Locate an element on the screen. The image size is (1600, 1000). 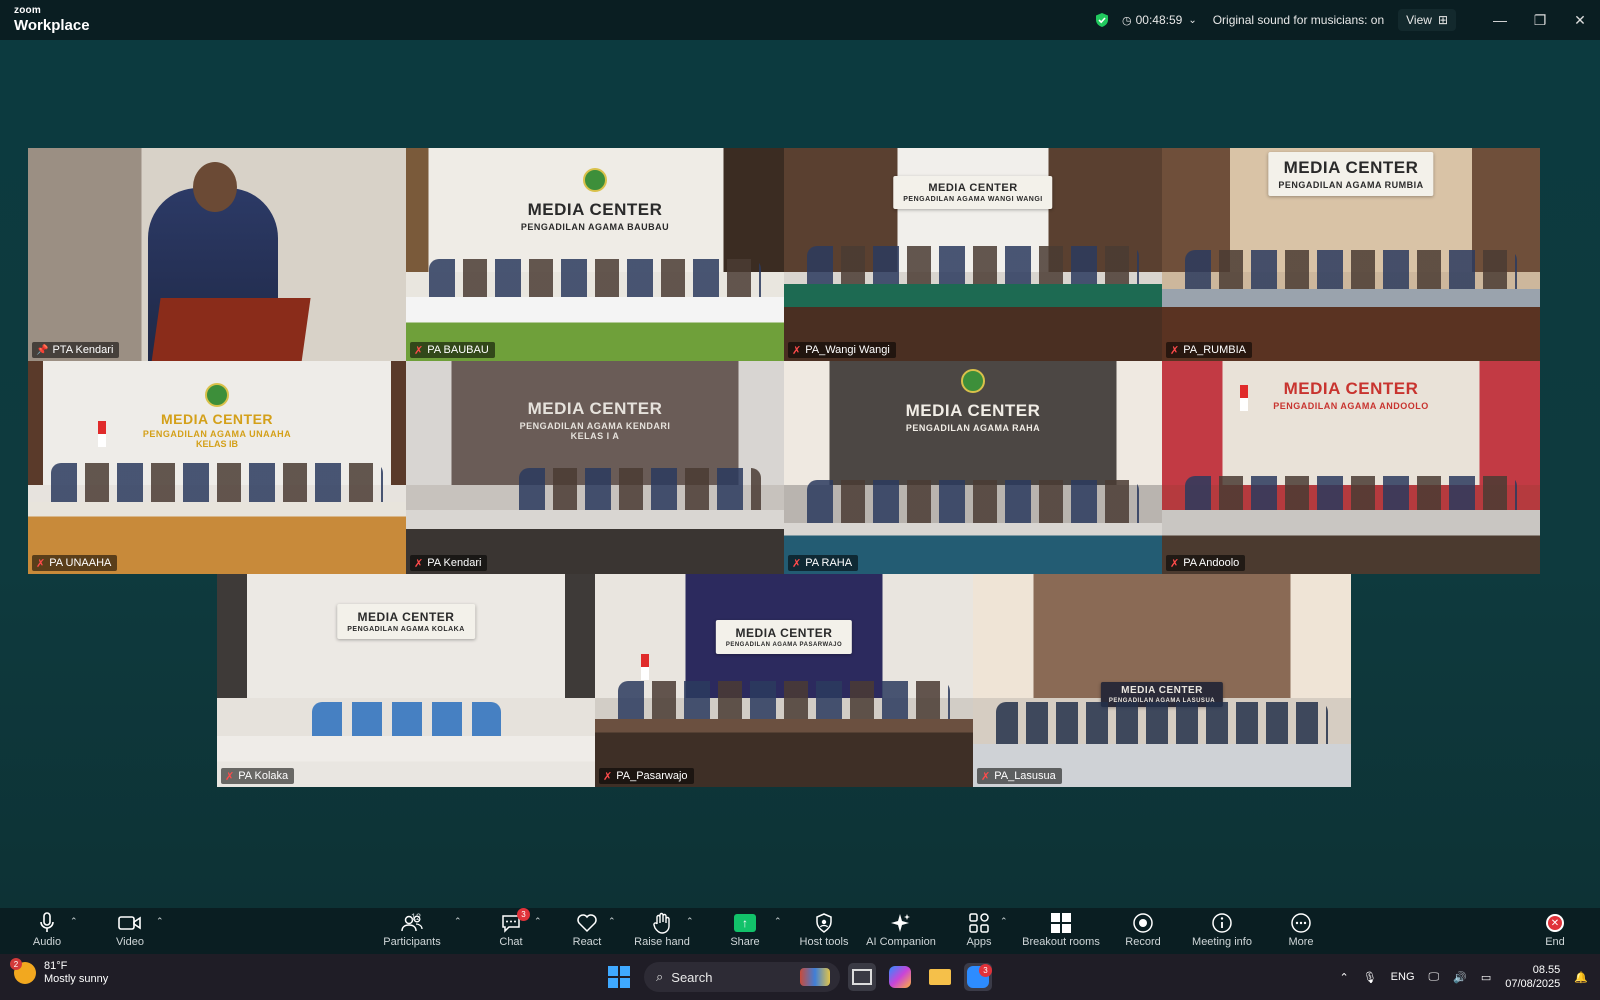
host-tools-label: Host tools is located at coordinates (824, 942).